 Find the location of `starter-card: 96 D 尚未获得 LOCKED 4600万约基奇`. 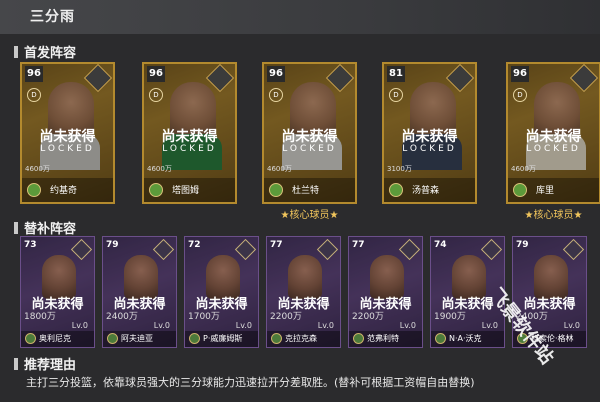

starter-card: 96 D 尚未获得 LOCKED 4600万约基奇 is located at coordinates (67, 133).